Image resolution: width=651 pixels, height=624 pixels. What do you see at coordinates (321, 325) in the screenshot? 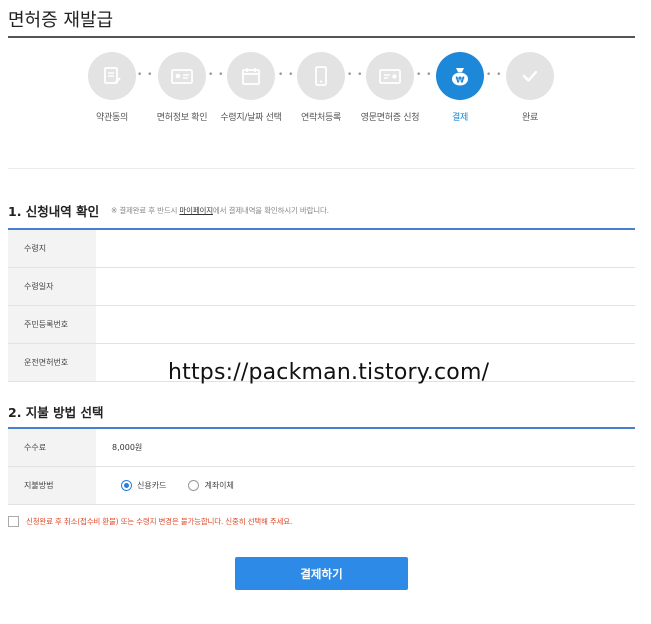
I see `table-row-resident-number: 주민등록번호` at bounding box center [321, 325].